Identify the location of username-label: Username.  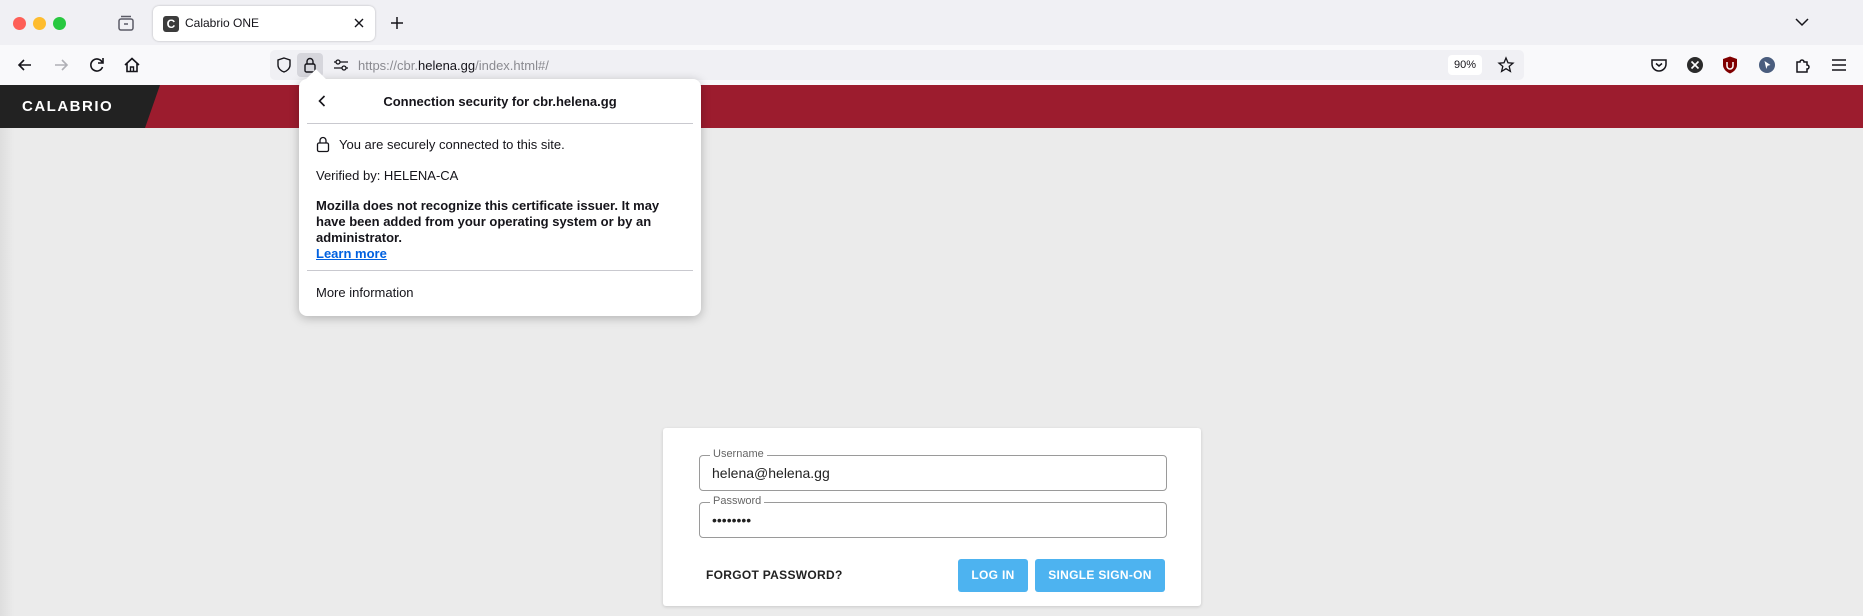
(738, 454).